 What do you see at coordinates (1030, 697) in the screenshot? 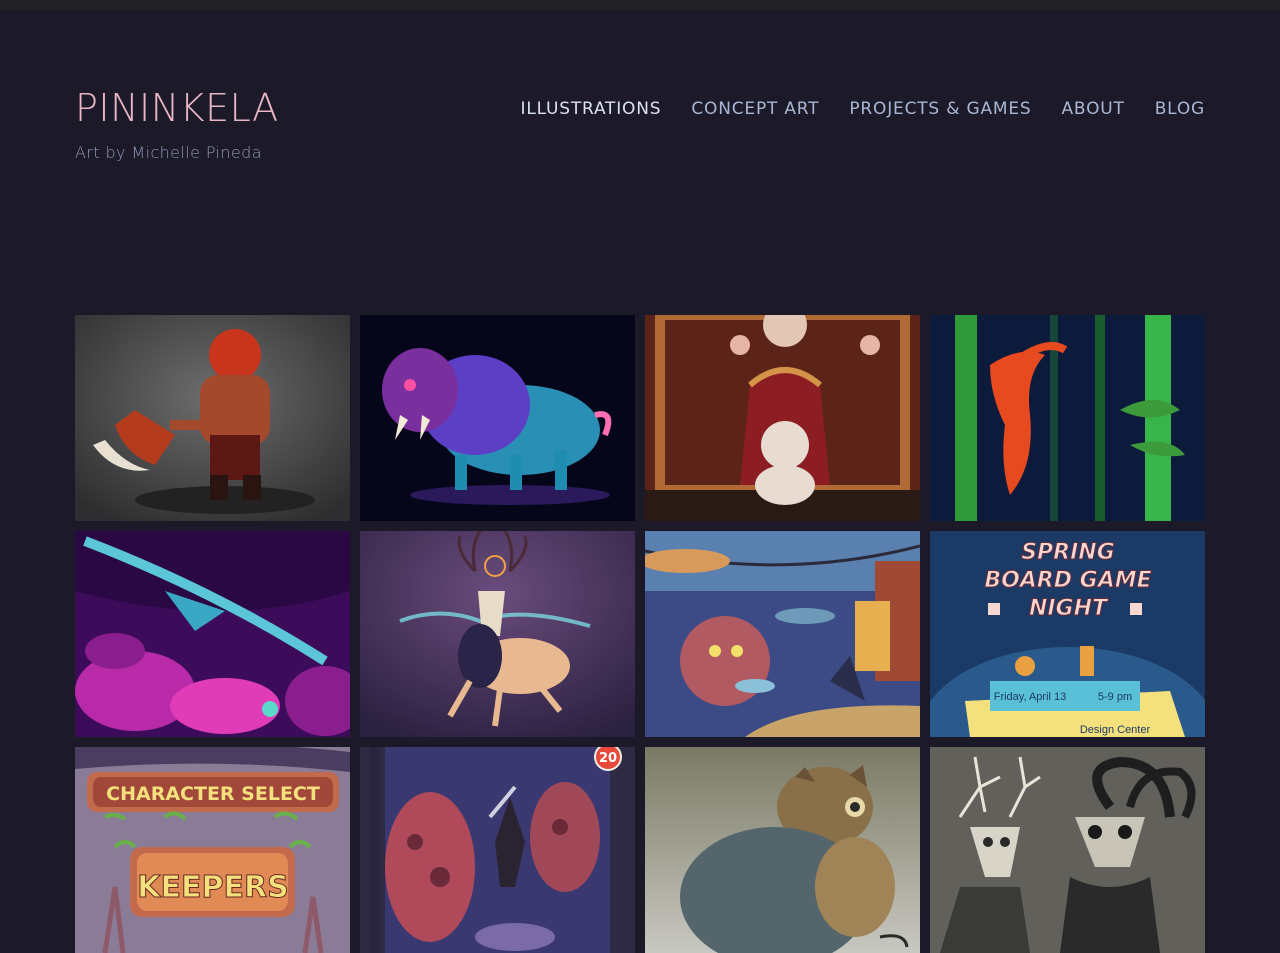
I see `poster-date: Friday, April 13` at bounding box center [1030, 697].